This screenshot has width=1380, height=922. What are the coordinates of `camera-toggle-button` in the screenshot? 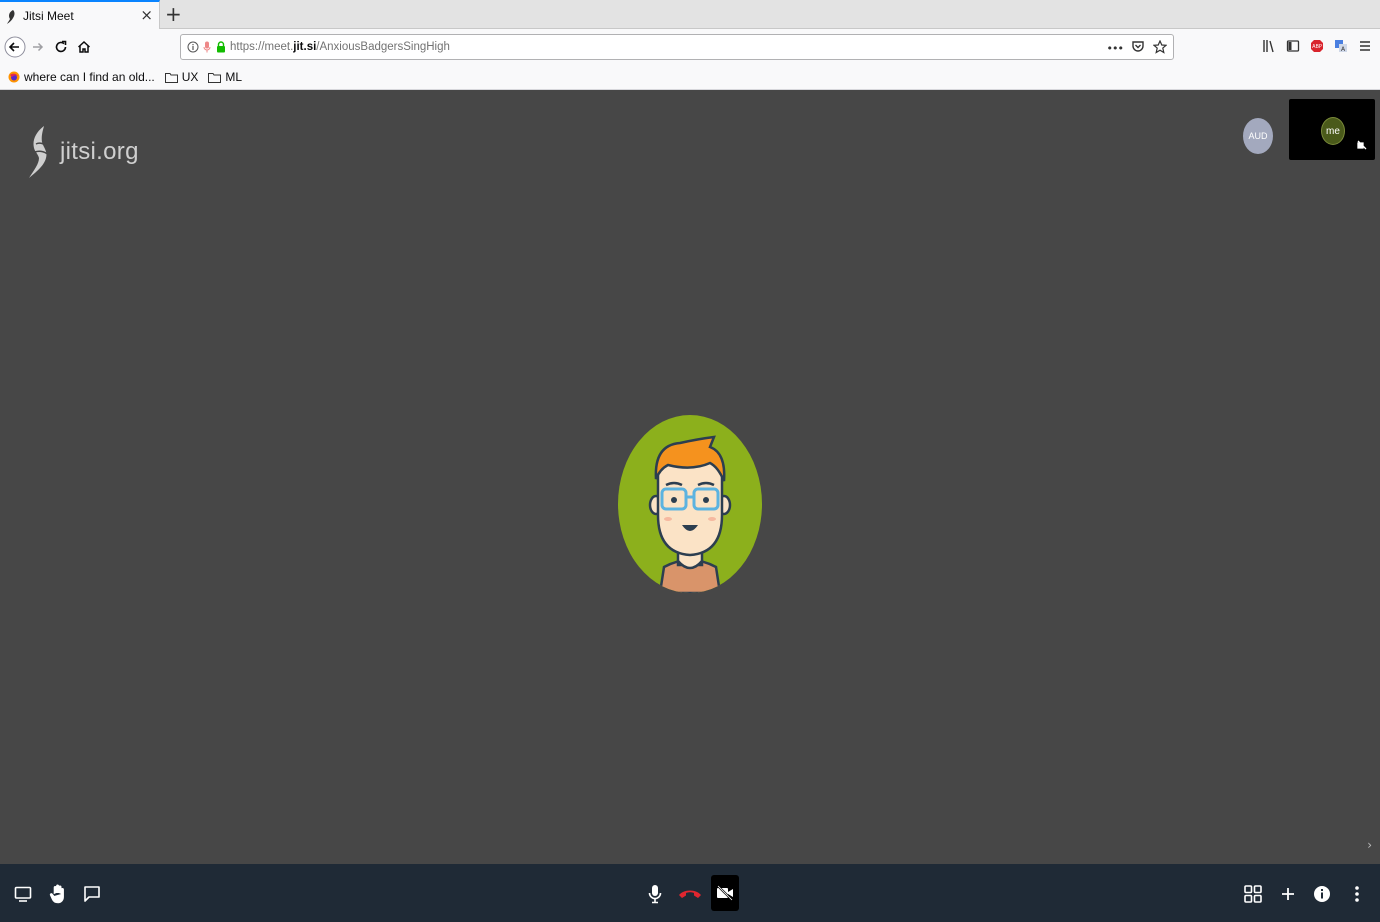 It's located at (725, 893).